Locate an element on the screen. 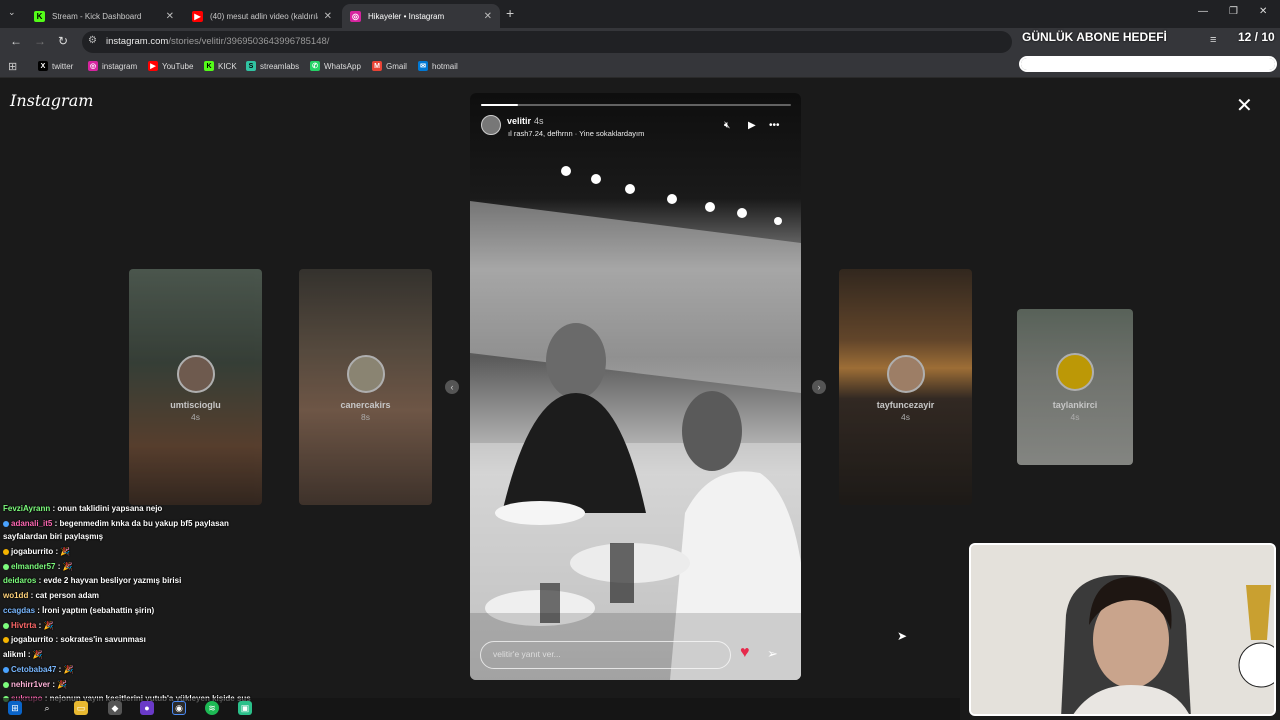 The width and height of the screenshot is (1280, 720). tab-youtube: ▶ (40) mesut adlin video (kaldırıla ✕ is located at coordinates (262, 16).